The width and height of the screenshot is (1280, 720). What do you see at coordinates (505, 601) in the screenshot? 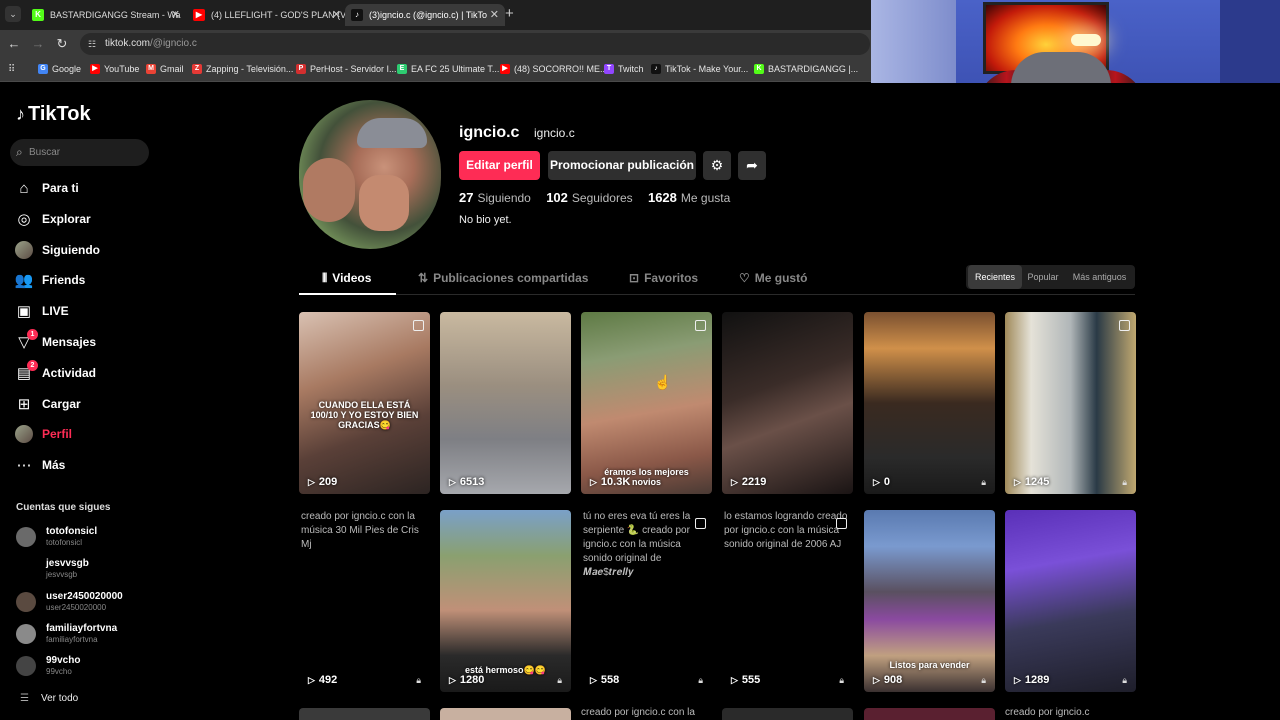
I see `video-card: está hermoso😋😋 ▷ 1280 🔒︎` at bounding box center [505, 601].